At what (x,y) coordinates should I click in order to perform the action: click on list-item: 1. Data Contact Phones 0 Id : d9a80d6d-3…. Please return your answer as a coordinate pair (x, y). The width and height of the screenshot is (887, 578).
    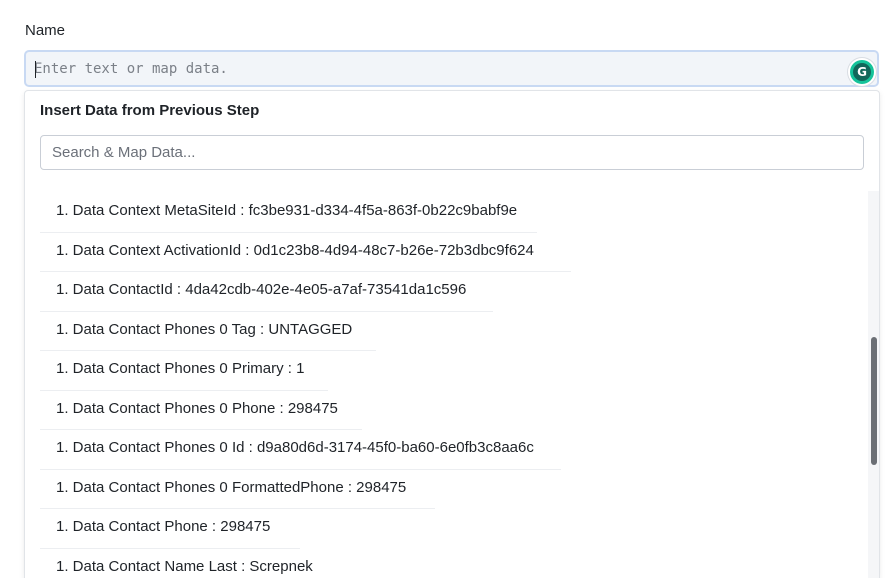
    Looking at the image, I should click on (450, 450).